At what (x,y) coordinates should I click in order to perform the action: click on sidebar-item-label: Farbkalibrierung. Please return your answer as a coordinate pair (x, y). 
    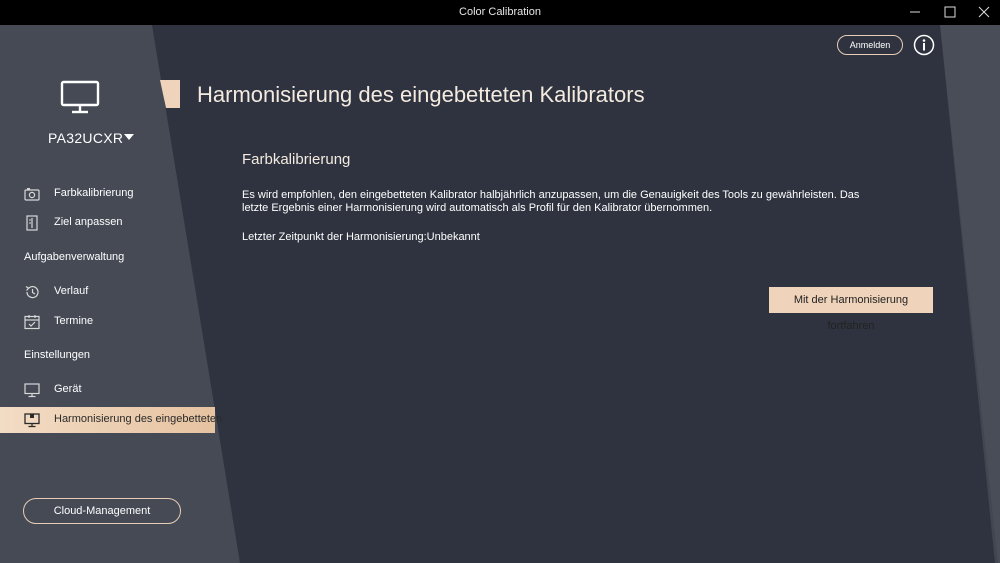
    Looking at the image, I should click on (94, 193).